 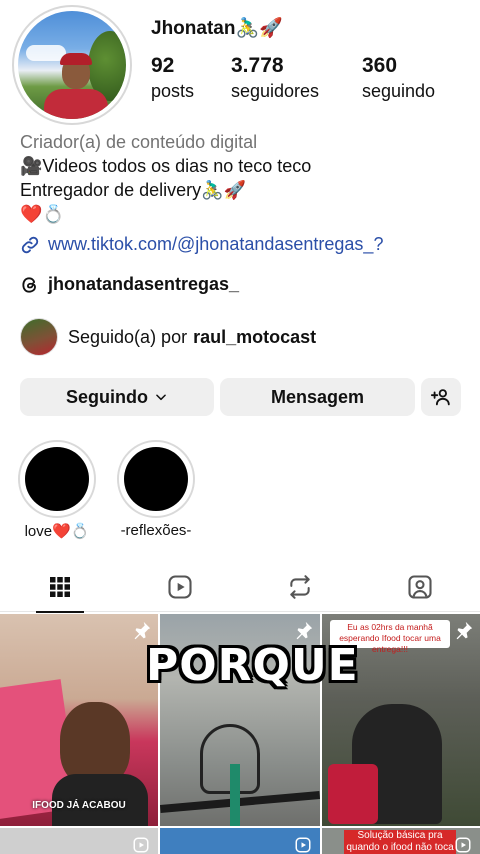 I want to click on tab-grid, so click(x=60, y=587).